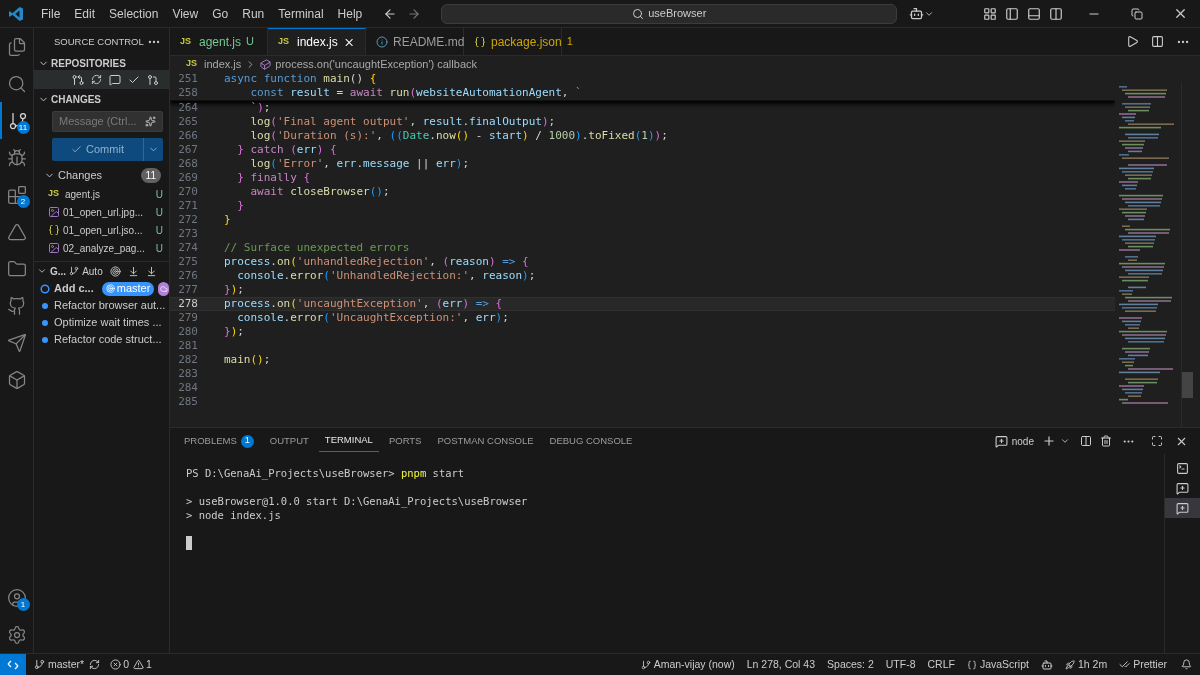 The width and height of the screenshot is (1200, 675). I want to click on code-line: } catch (err) {, so click(286, 149).